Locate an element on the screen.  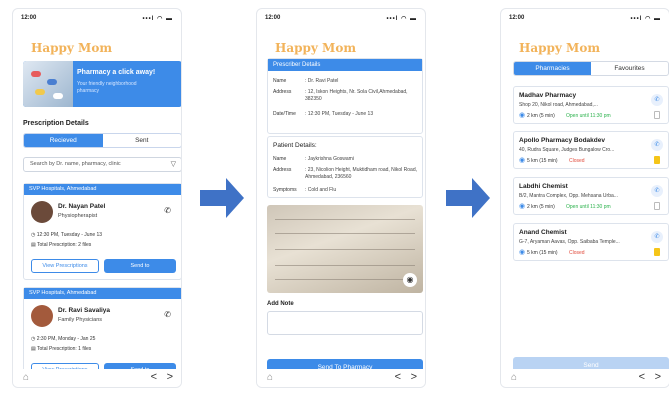
patient-title: Patient Details: is located at coordinates (295, 145).